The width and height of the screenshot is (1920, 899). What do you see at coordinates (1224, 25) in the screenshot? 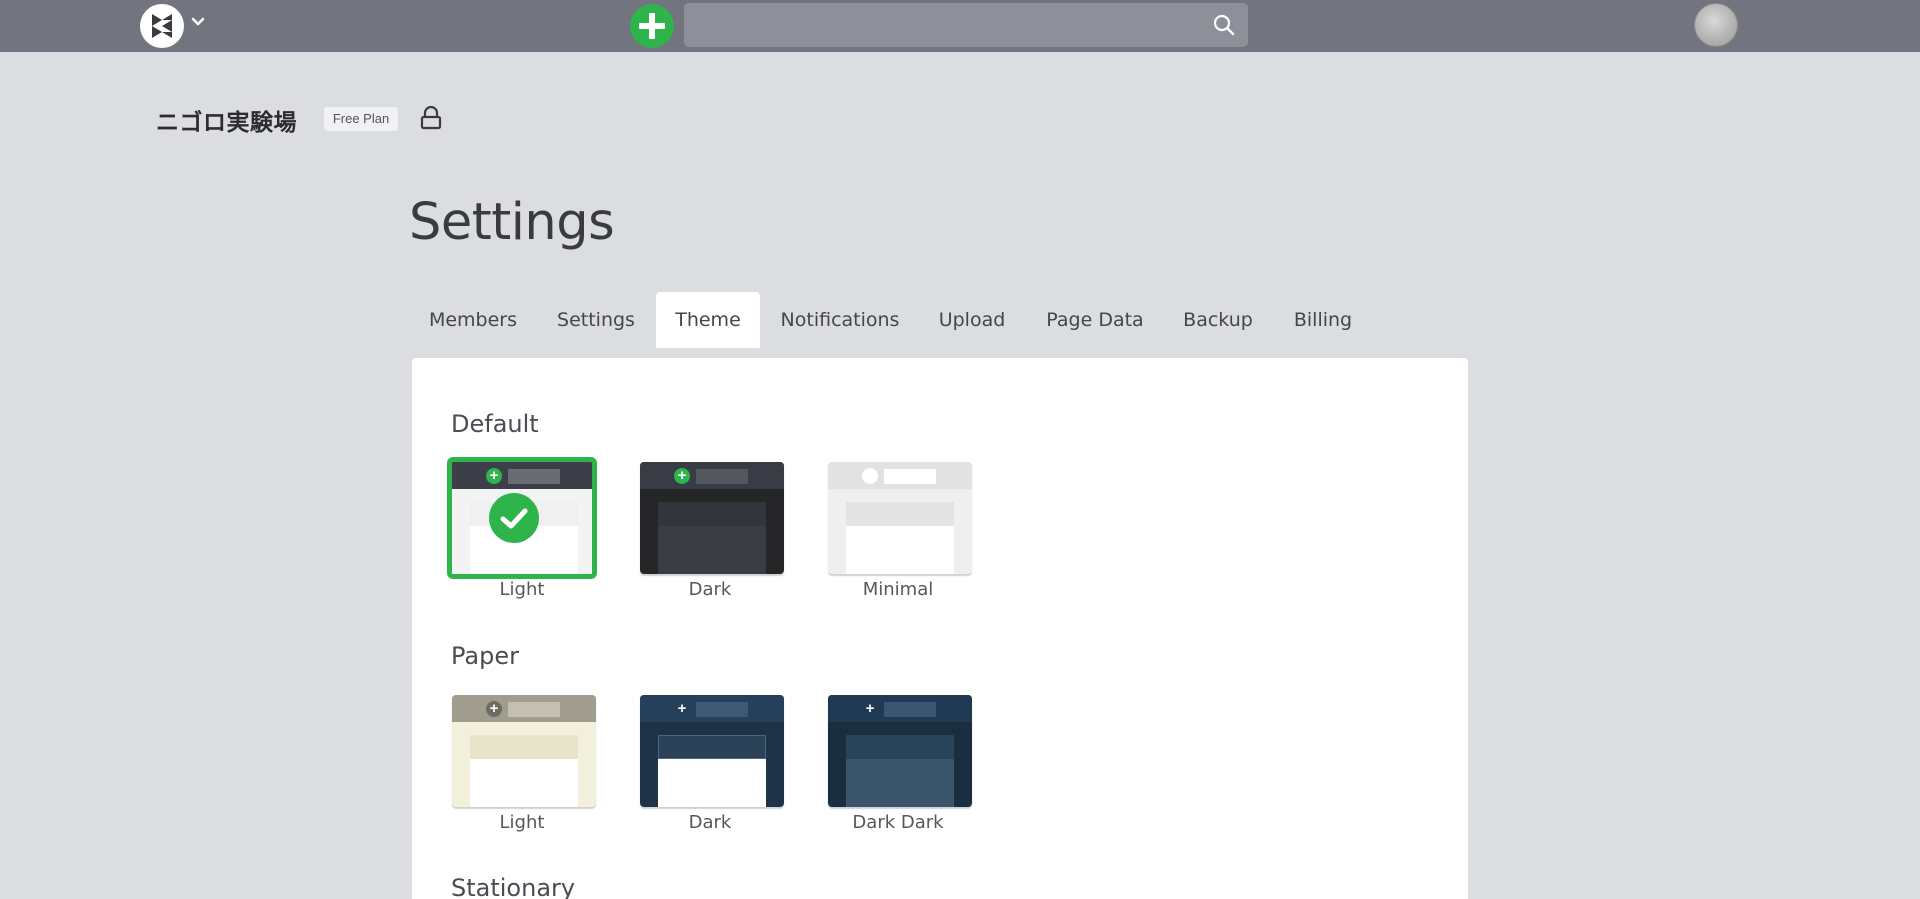
I see `search-icon` at bounding box center [1224, 25].